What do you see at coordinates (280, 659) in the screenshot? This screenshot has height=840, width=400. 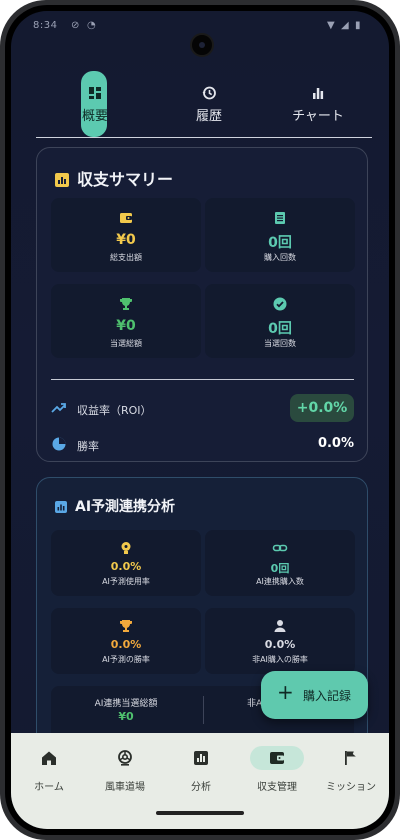 I see `ai-label: 非AI購入の勝率` at bounding box center [280, 659].